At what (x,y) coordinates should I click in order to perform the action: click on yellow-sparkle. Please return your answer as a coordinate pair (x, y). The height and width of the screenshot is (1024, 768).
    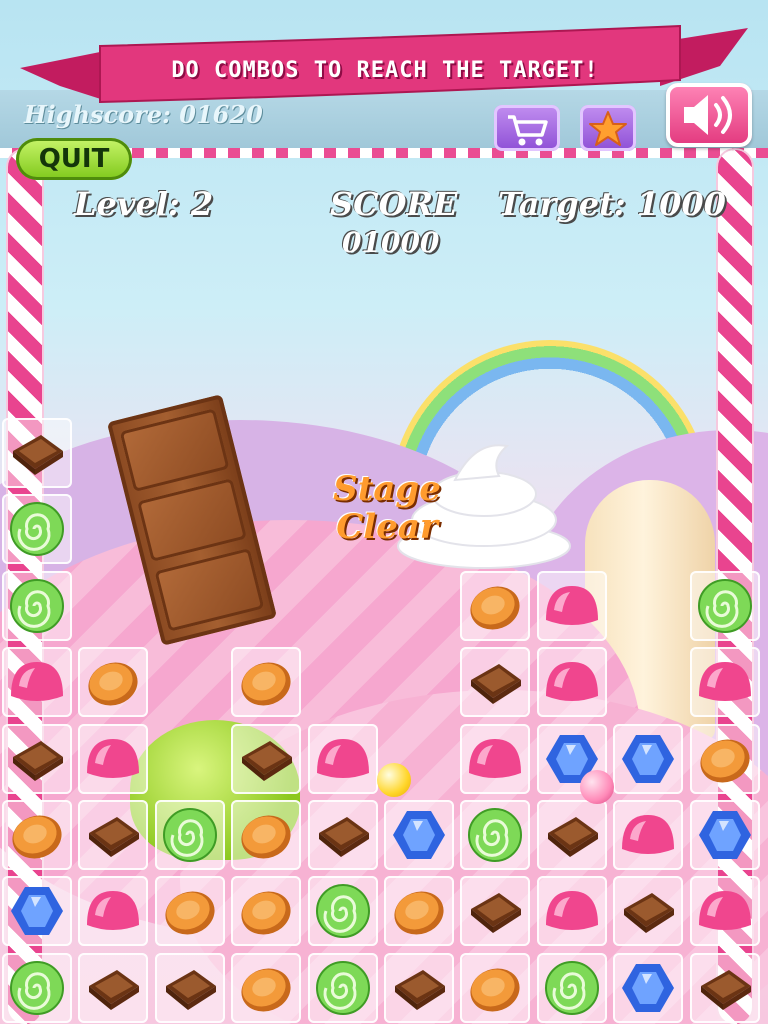
    Looking at the image, I should click on (394, 780).